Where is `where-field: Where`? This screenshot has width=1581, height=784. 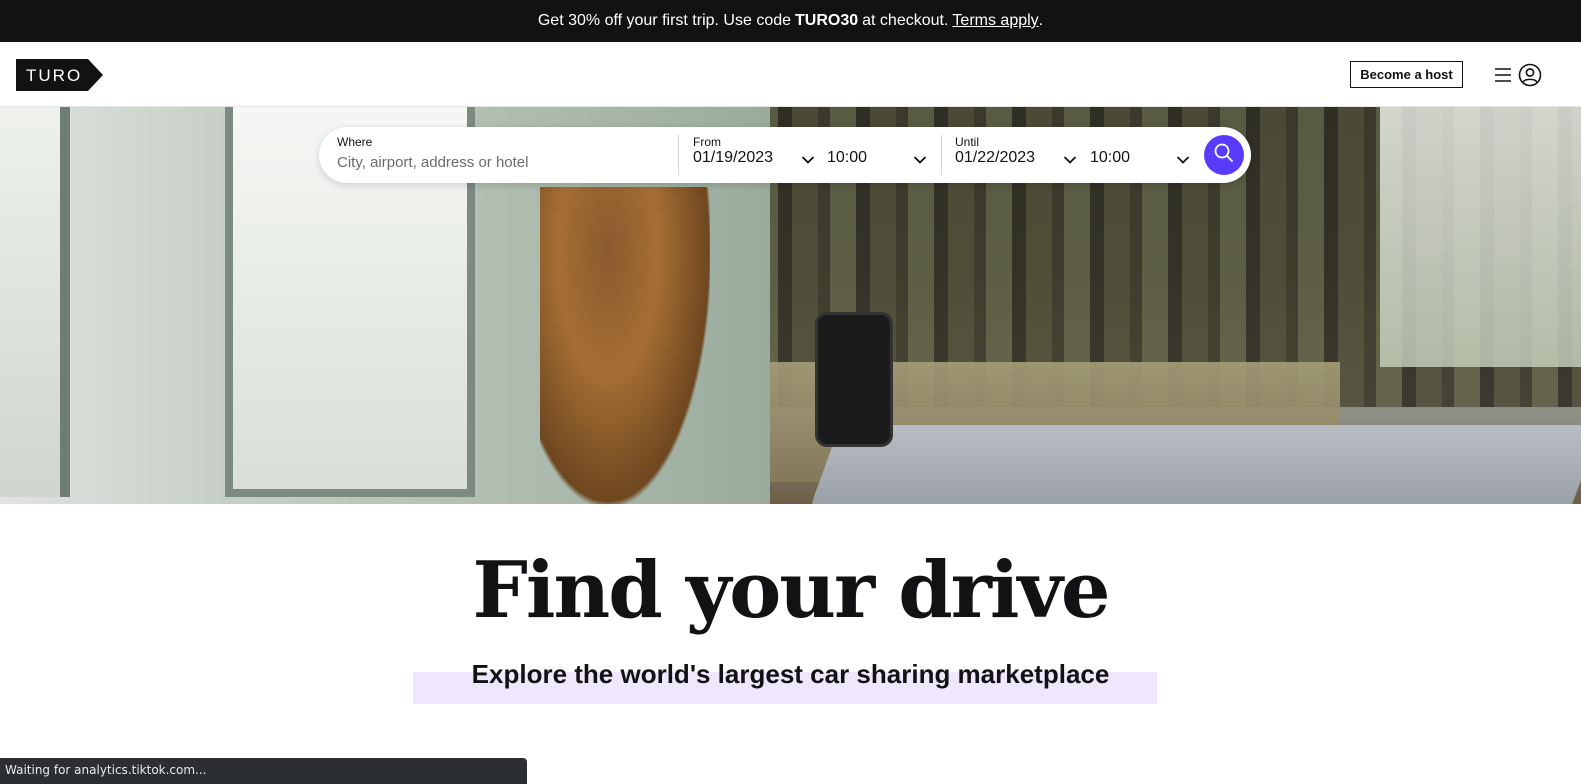 where-field: Where is located at coordinates (507, 155).